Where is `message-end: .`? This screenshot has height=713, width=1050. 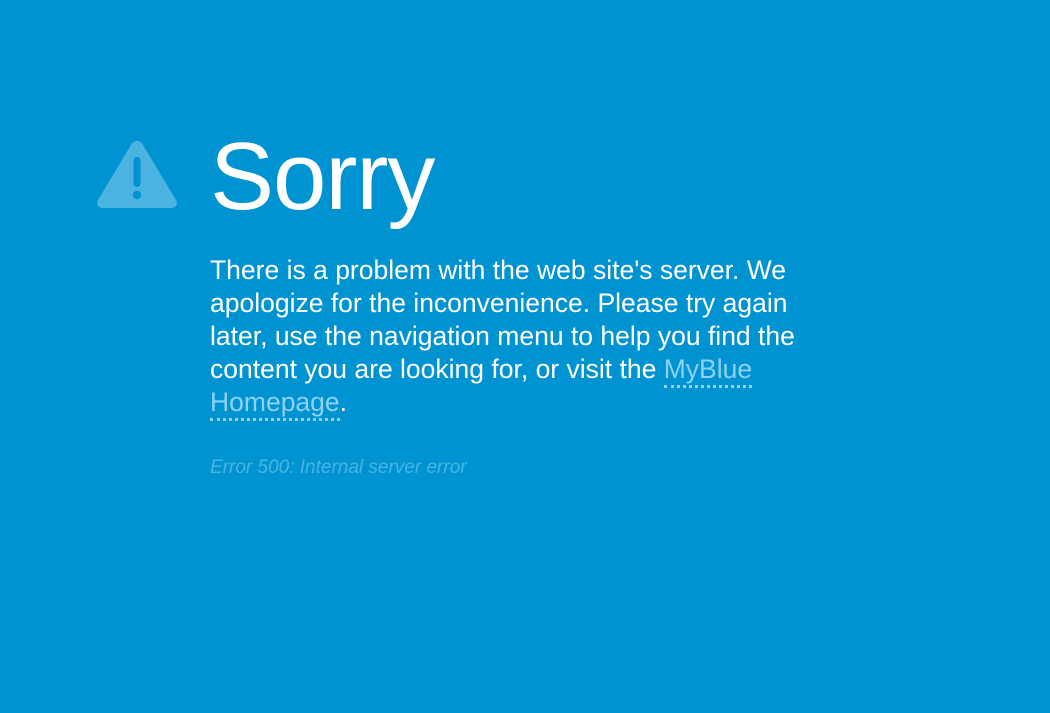
message-end: . is located at coordinates (343, 402).